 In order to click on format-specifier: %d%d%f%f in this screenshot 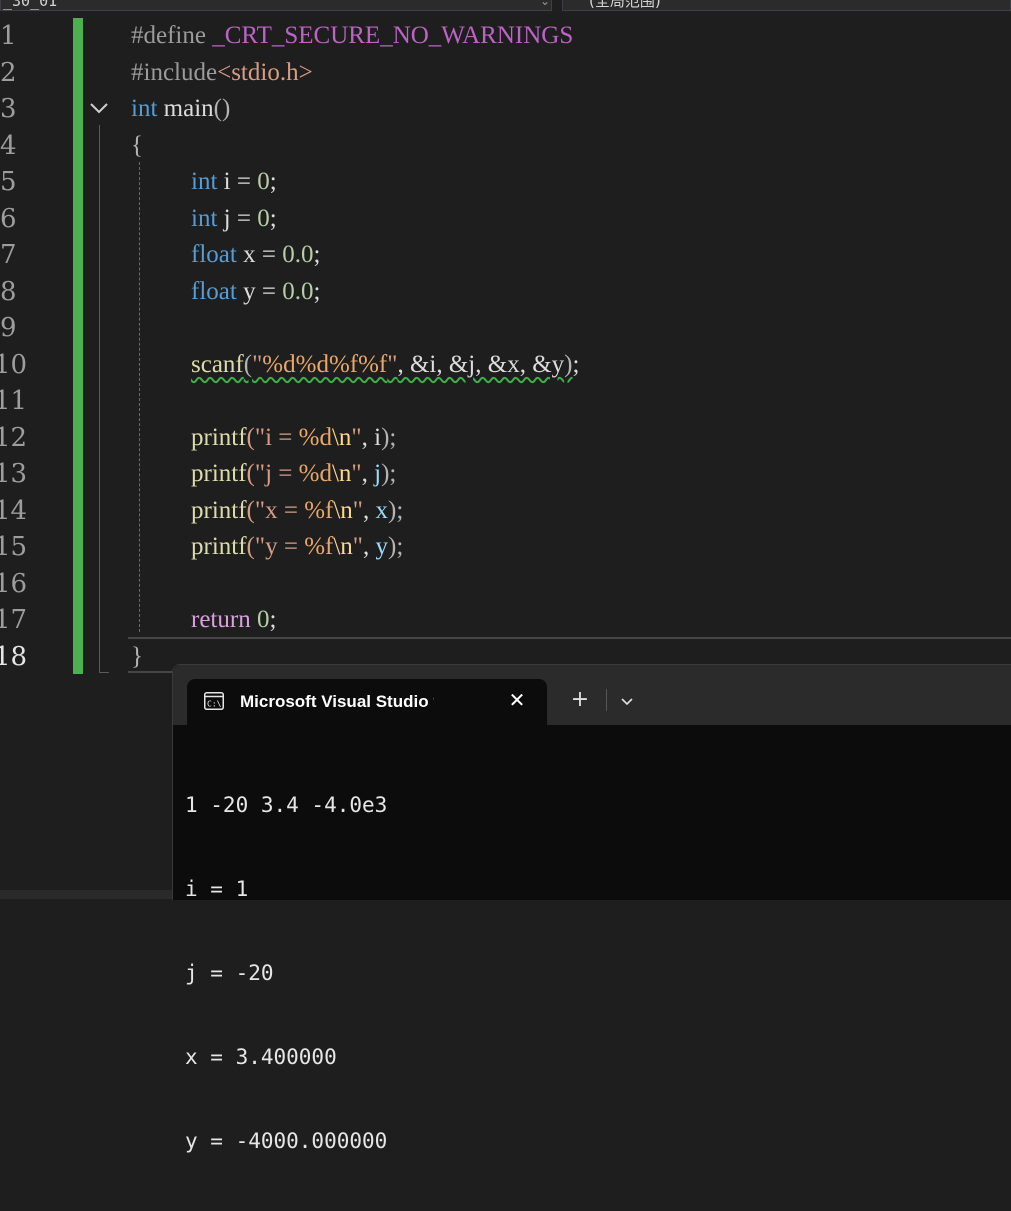, I will do `click(325, 364)`.